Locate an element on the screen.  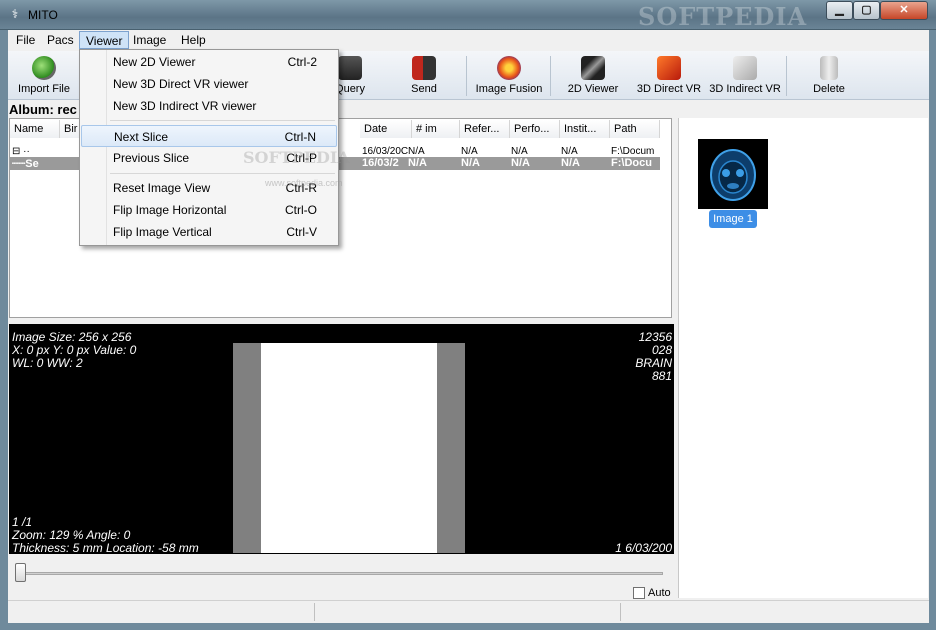
cell-date: 16/03/2 is located at coordinates (380, 163).